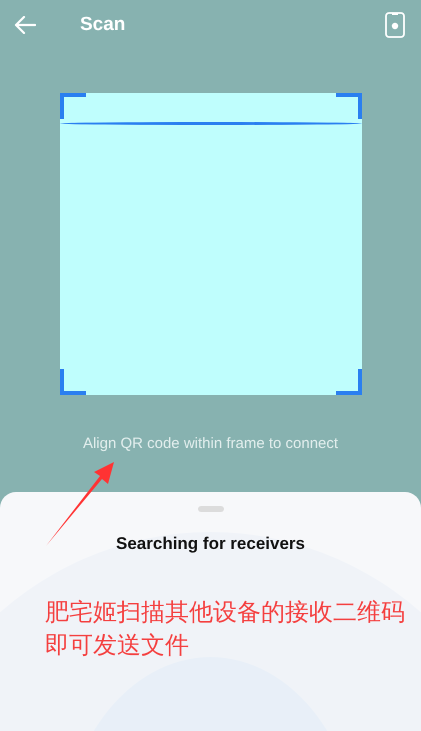  What do you see at coordinates (395, 25) in the screenshot?
I see `phone-icon` at bounding box center [395, 25].